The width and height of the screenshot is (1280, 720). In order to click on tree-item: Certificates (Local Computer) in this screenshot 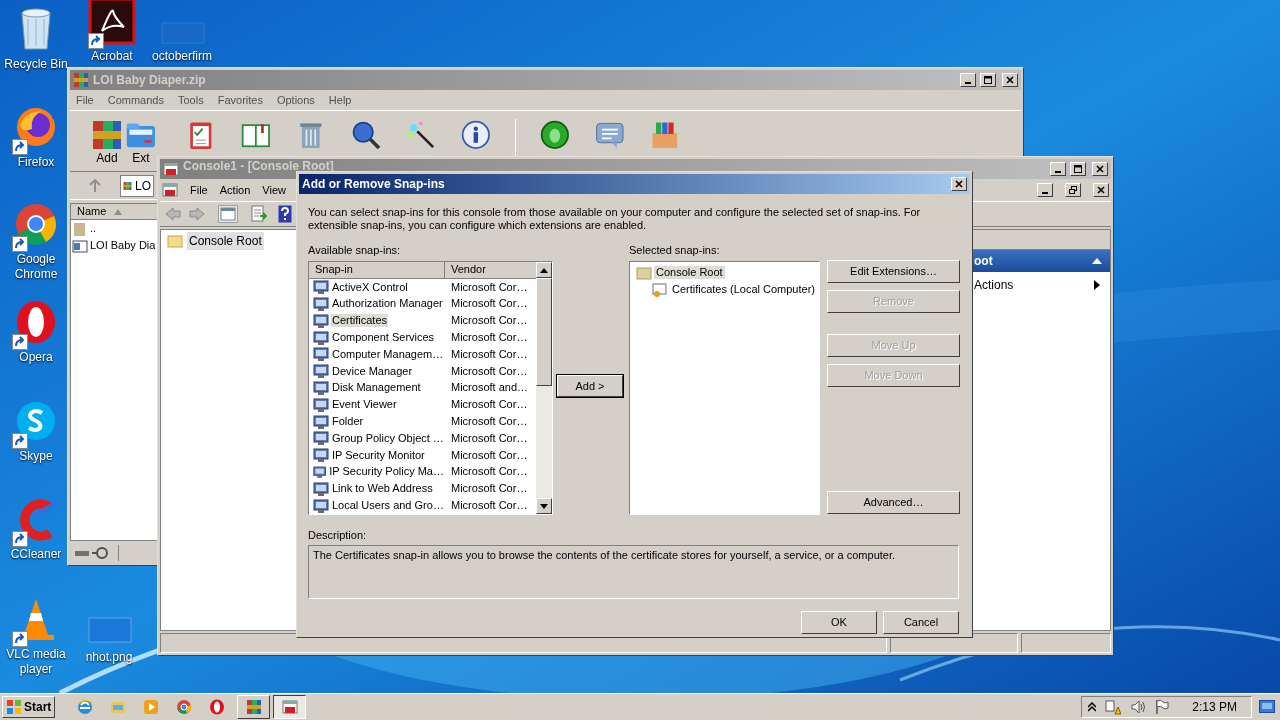, I will do `click(743, 289)`.